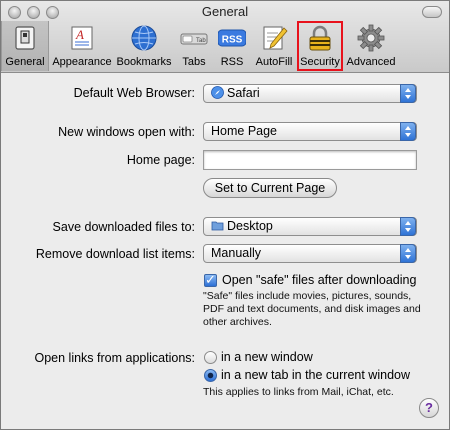 The image size is (450, 430). I want to click on general-switch-icon, so click(25, 38).